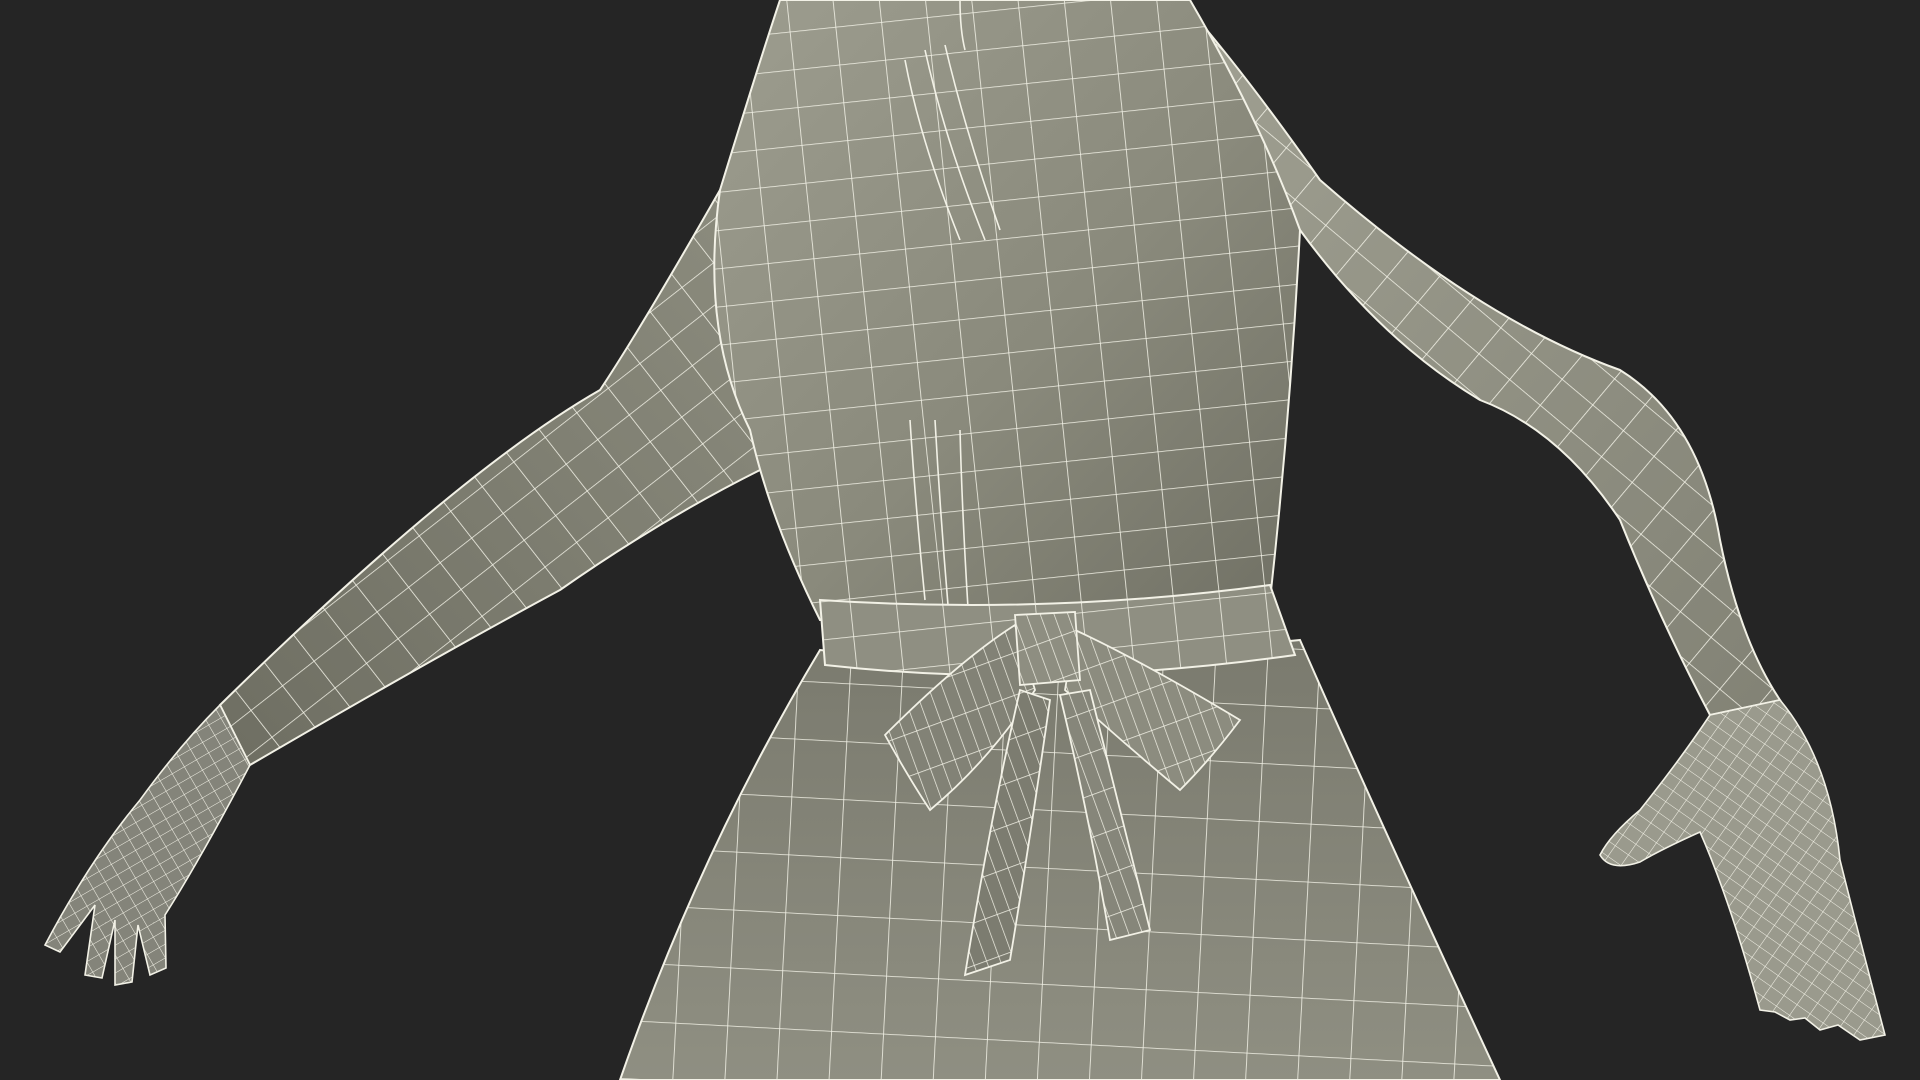  Describe the element at coordinates (147, 844) in the screenshot. I see `left-hand` at that location.